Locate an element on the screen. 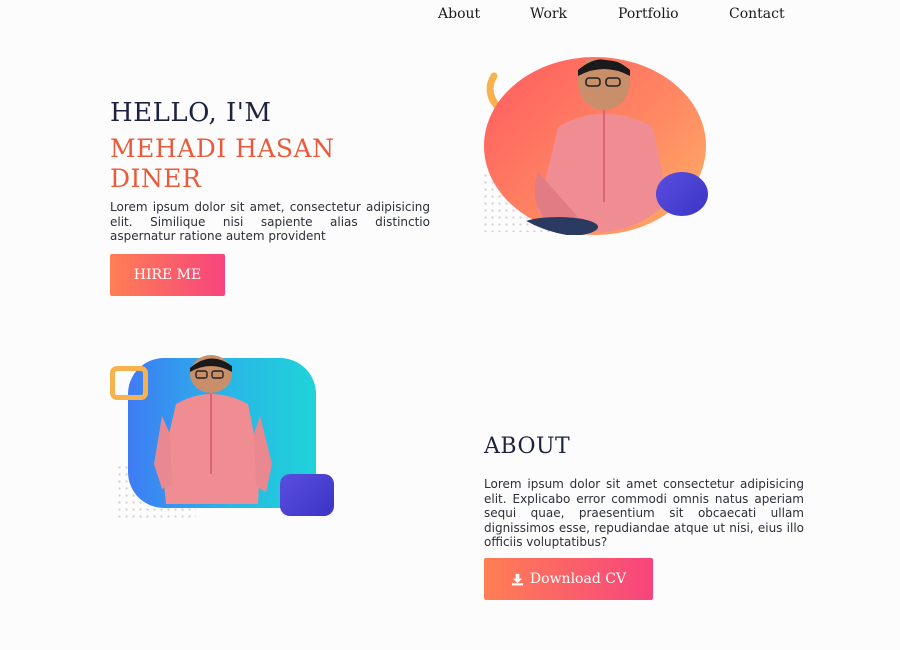 The height and width of the screenshot is (650, 900). nav-portfolio: Portfolio is located at coordinates (648, 14).